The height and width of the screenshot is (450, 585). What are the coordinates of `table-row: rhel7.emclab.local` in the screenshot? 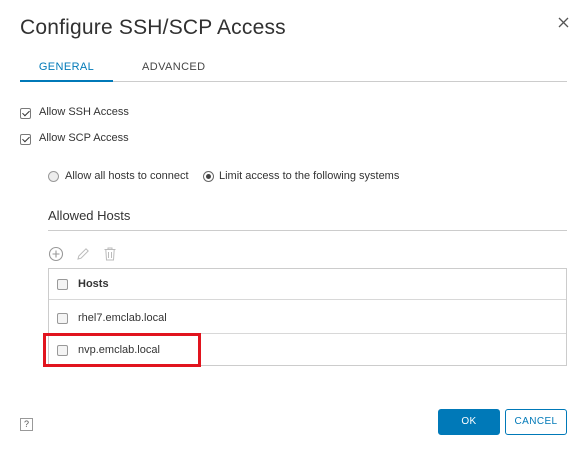 It's located at (307, 318).